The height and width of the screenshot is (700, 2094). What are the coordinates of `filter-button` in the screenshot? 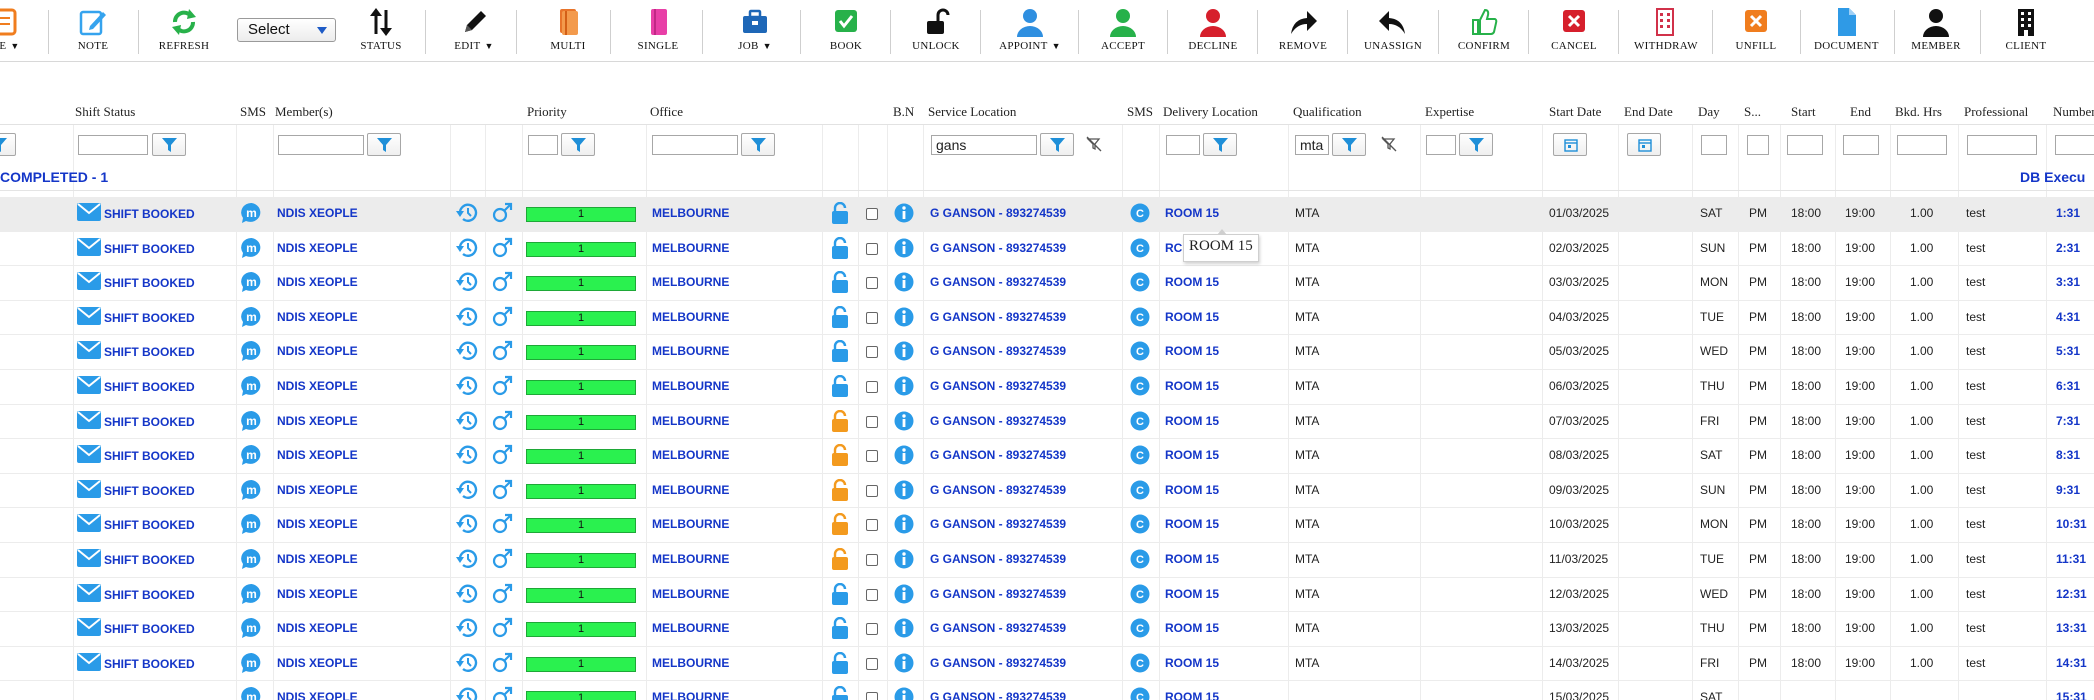 It's located at (578, 144).